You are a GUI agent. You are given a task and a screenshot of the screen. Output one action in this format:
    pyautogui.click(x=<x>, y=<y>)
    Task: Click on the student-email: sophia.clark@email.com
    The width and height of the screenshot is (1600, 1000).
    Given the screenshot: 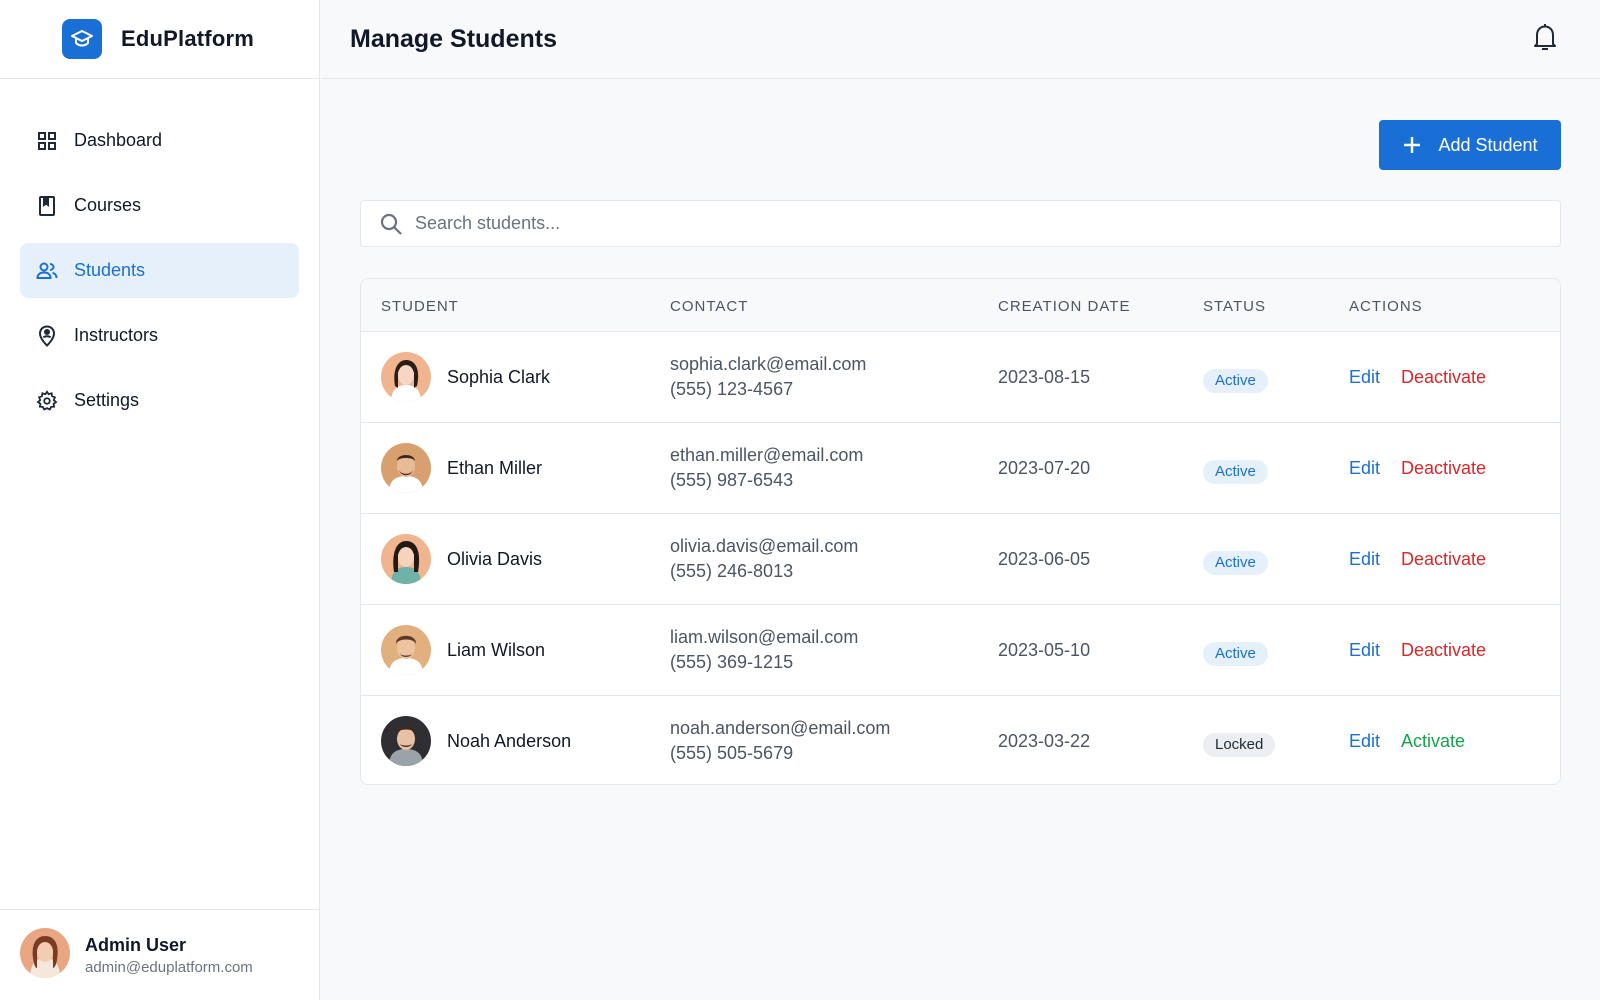 What is the action you would take?
    pyautogui.click(x=768, y=364)
    